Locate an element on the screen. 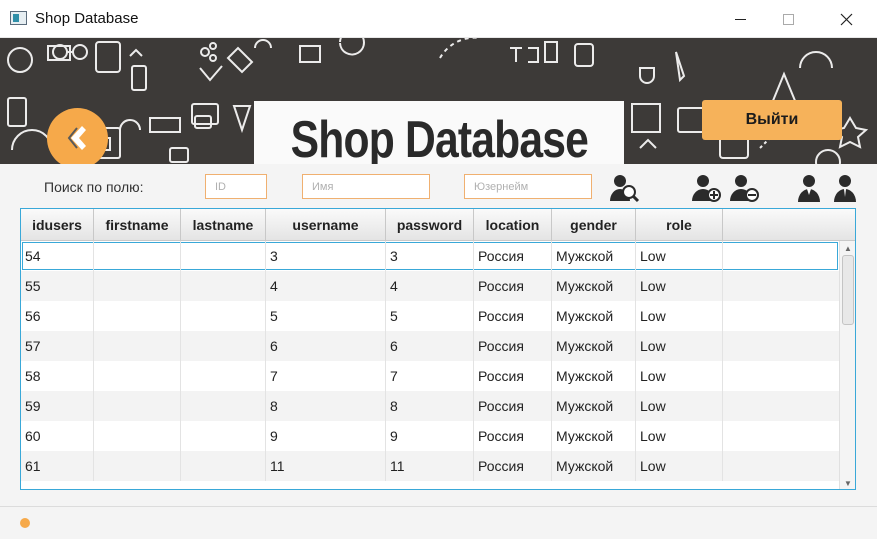 This screenshot has width=877, height=539. column-header-filler is located at coordinates (789, 225).